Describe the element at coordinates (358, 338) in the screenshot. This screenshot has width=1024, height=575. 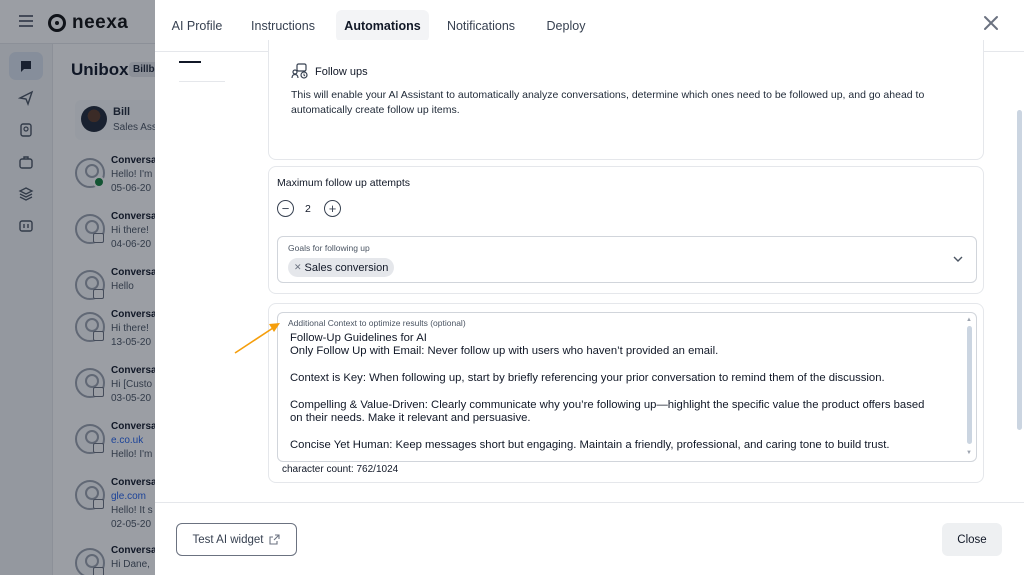
I see `context-line: Follow-Up Guidelines for AI` at that location.